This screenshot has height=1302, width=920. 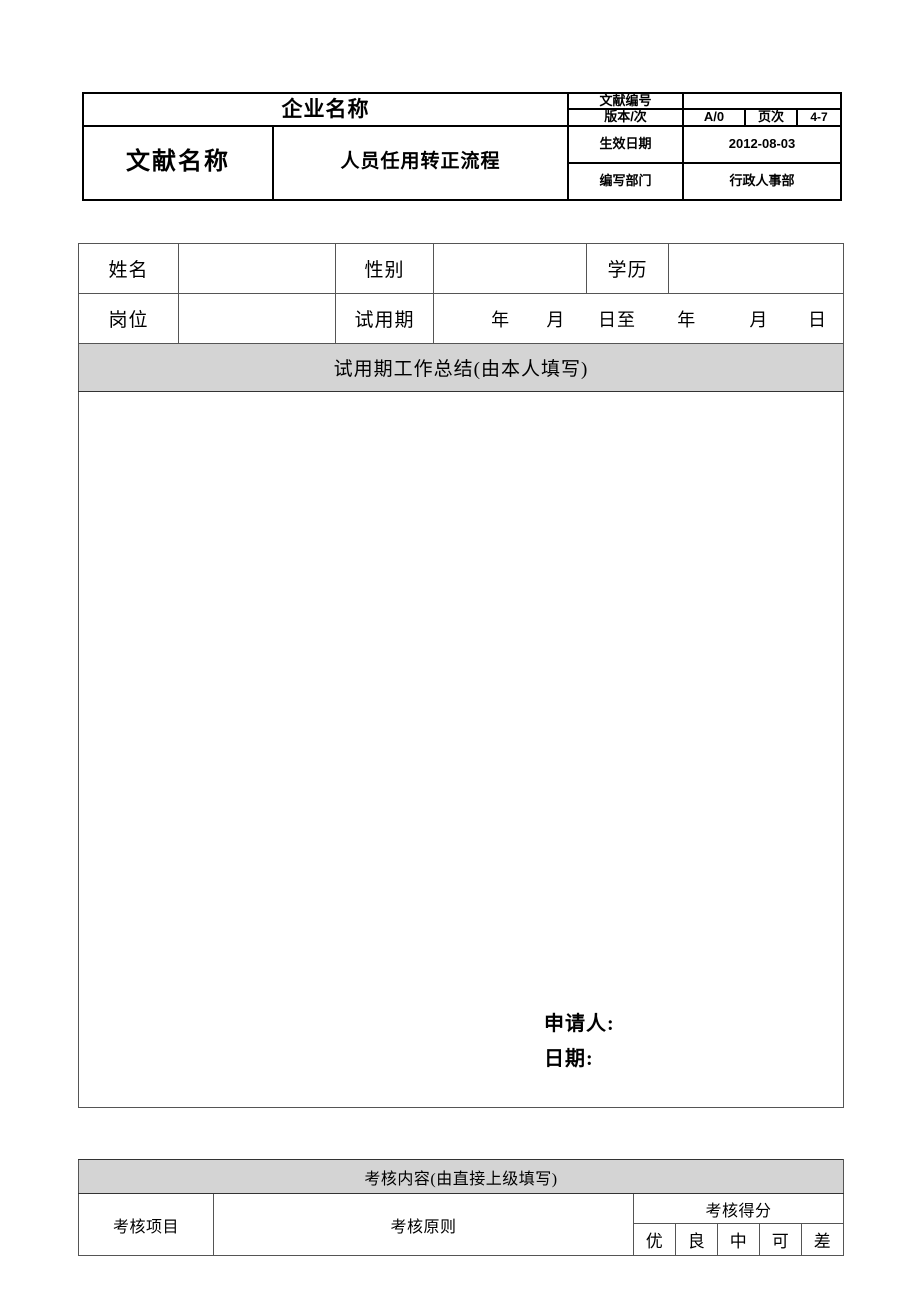 What do you see at coordinates (818, 319) in the screenshot?
I see `probation-end-day: 日` at bounding box center [818, 319].